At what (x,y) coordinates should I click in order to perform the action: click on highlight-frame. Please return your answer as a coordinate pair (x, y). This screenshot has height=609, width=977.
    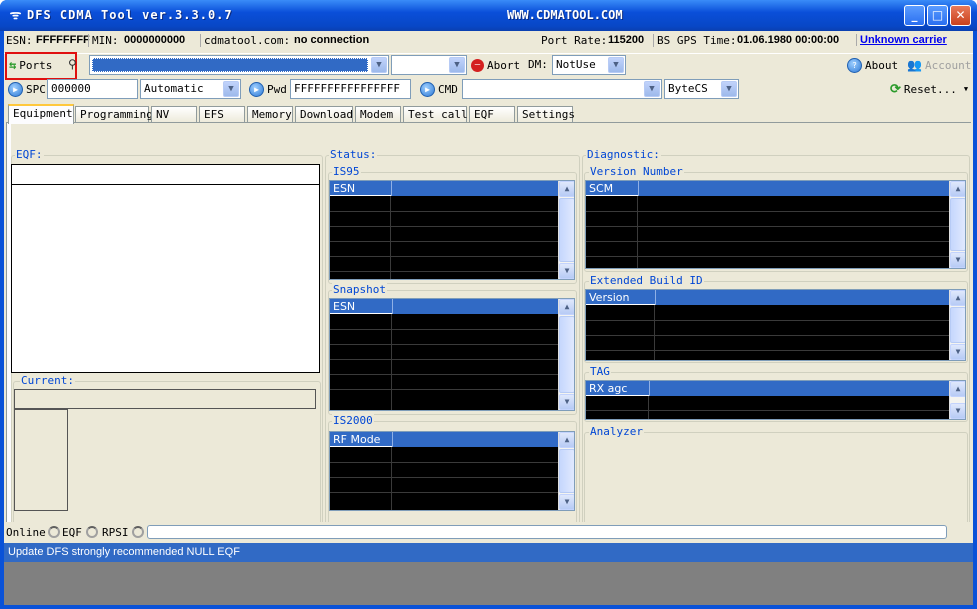
    Looking at the image, I should click on (41, 66).